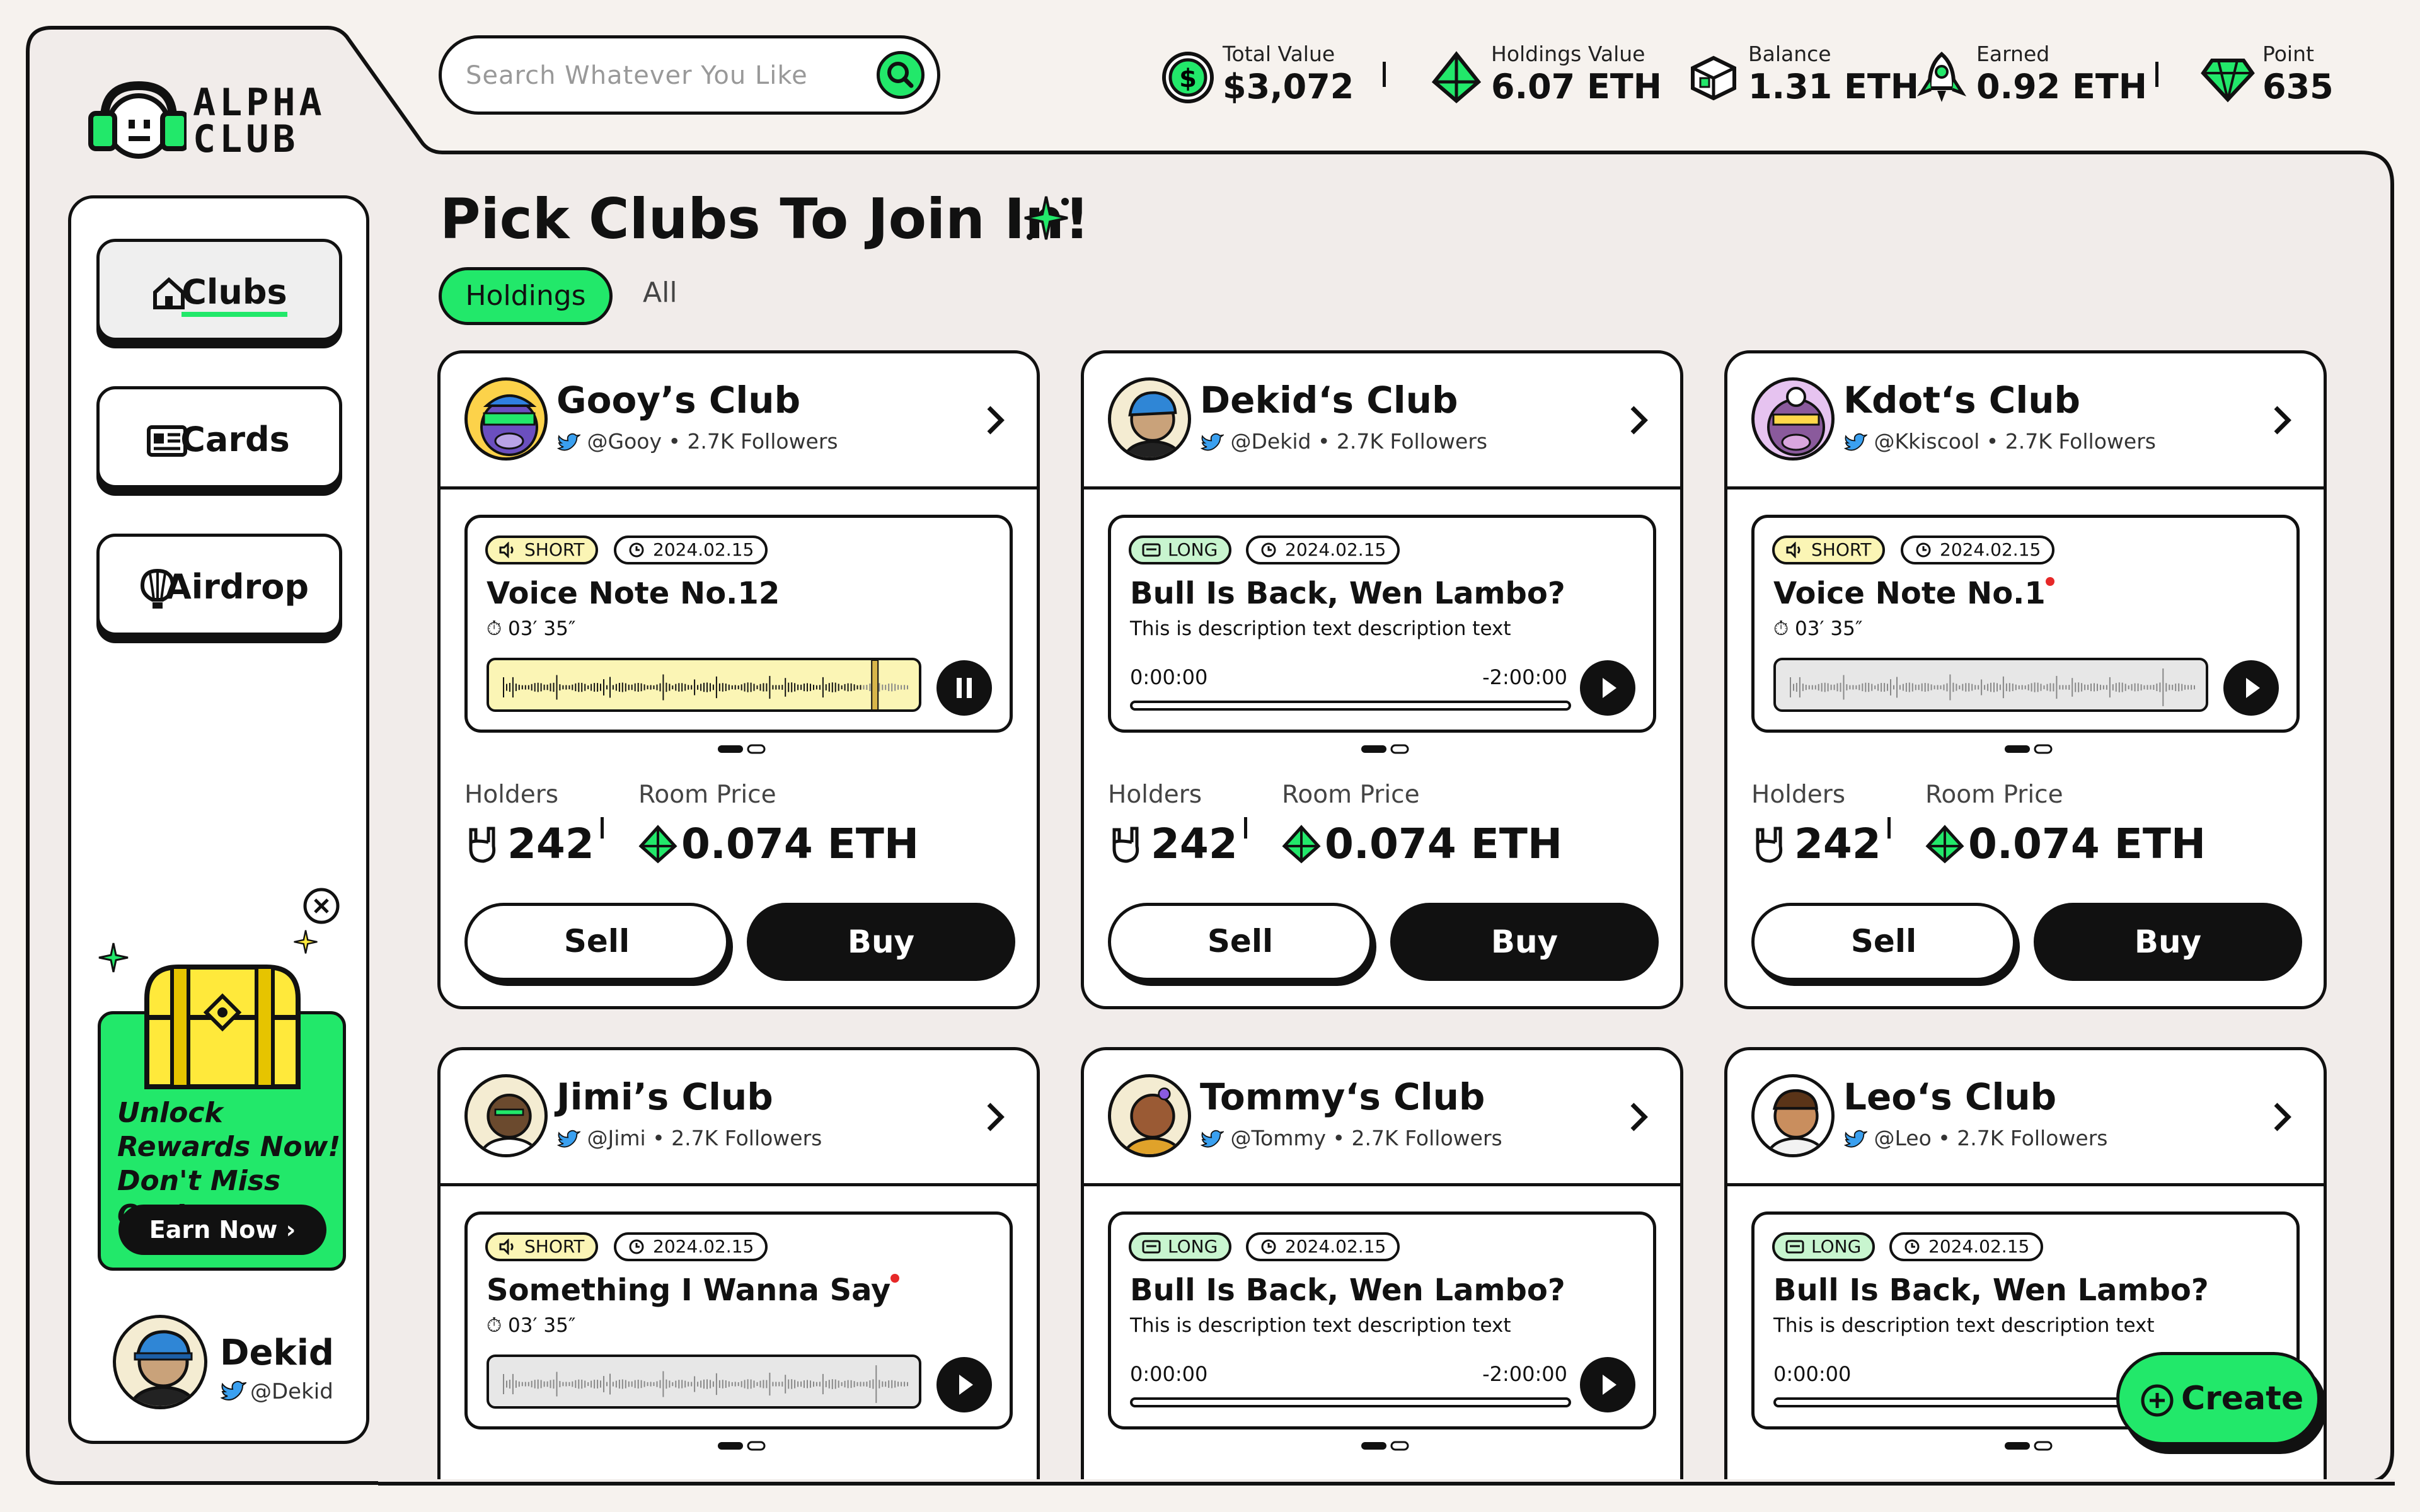 This screenshot has height=1512, width=2420. Describe the element at coordinates (1382, 1118) in the screenshot. I see `club-header: Tommy‘s Club @Tommy • 2.7K Followers` at that location.